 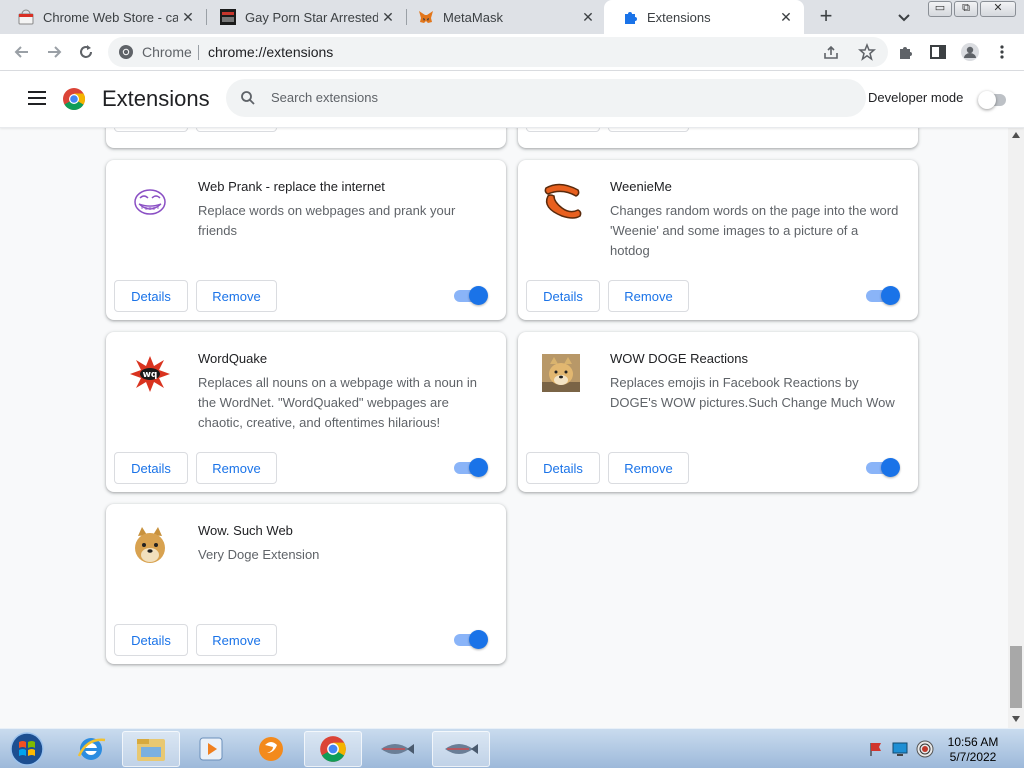 I want to click on omnibox-site-chip: Chrome, so click(x=167, y=52).